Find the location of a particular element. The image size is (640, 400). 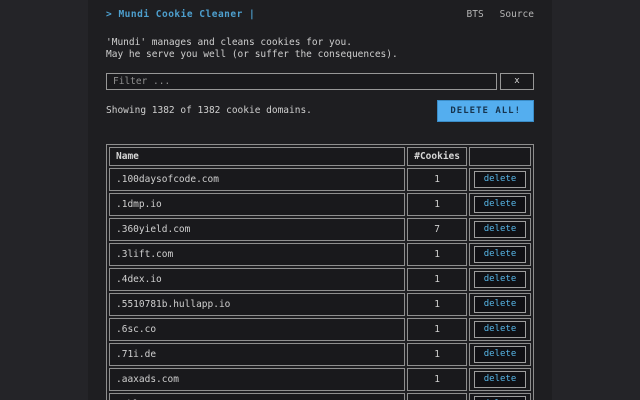

domain-cell: .360yield.com is located at coordinates (257, 229).